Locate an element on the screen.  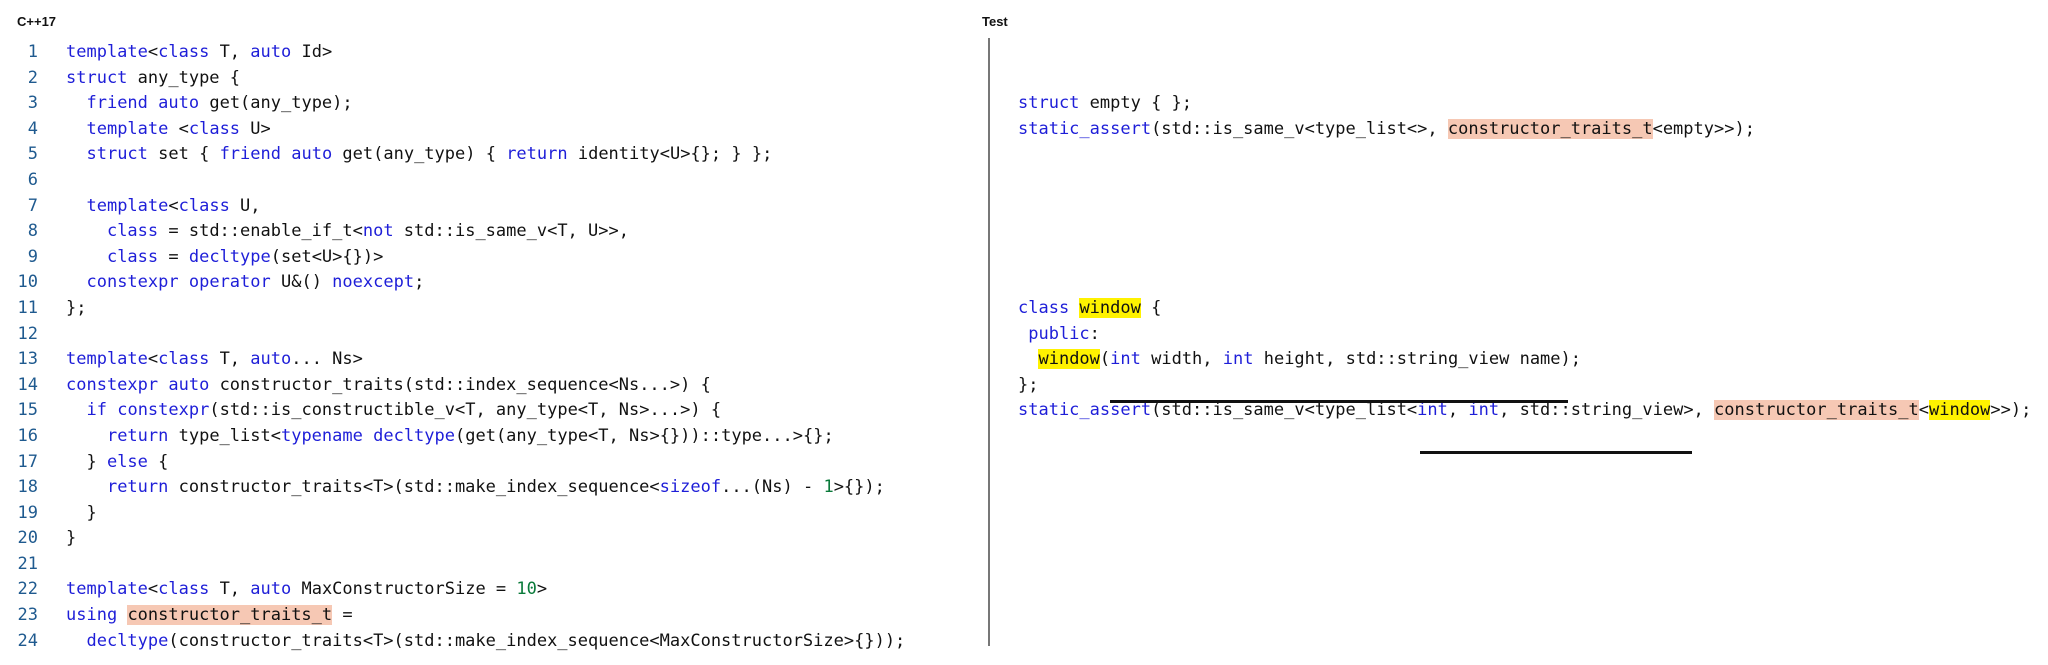
code-token: (get(any_type<T, Ns>{}))::type...>{}; is located at coordinates (644, 435).